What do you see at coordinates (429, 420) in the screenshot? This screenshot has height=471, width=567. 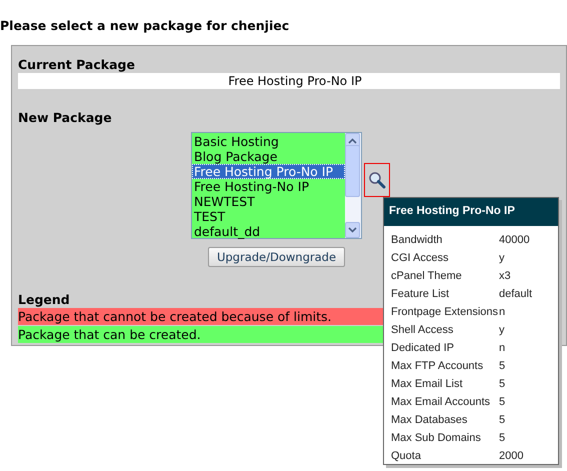 I see `detail-name: Max Databases` at bounding box center [429, 420].